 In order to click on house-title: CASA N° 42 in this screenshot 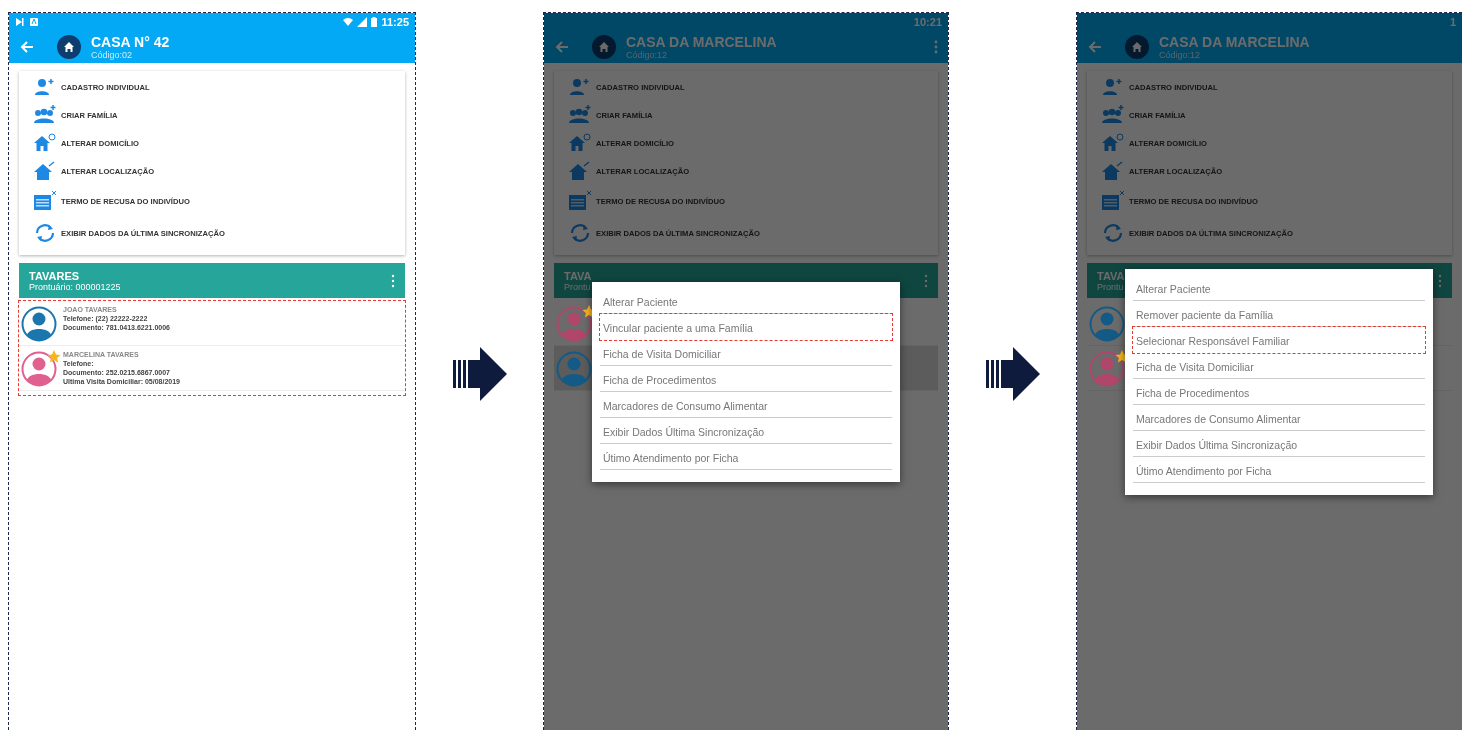, I will do `click(131, 42)`.